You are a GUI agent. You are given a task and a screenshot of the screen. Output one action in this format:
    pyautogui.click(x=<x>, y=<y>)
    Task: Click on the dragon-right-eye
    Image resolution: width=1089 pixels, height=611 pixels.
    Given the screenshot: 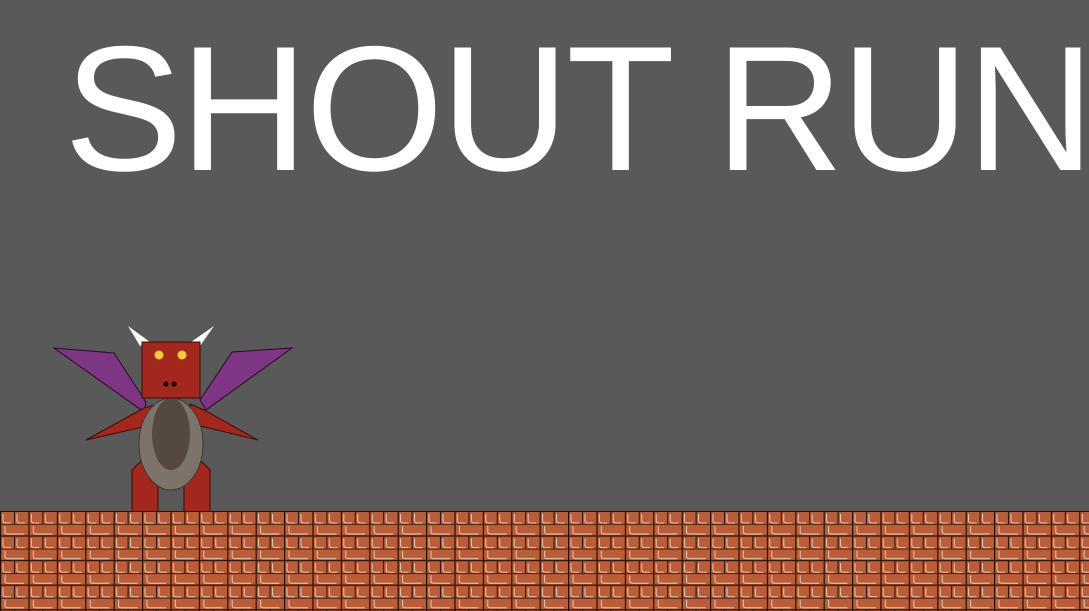 What is the action you would take?
    pyautogui.click(x=182, y=355)
    